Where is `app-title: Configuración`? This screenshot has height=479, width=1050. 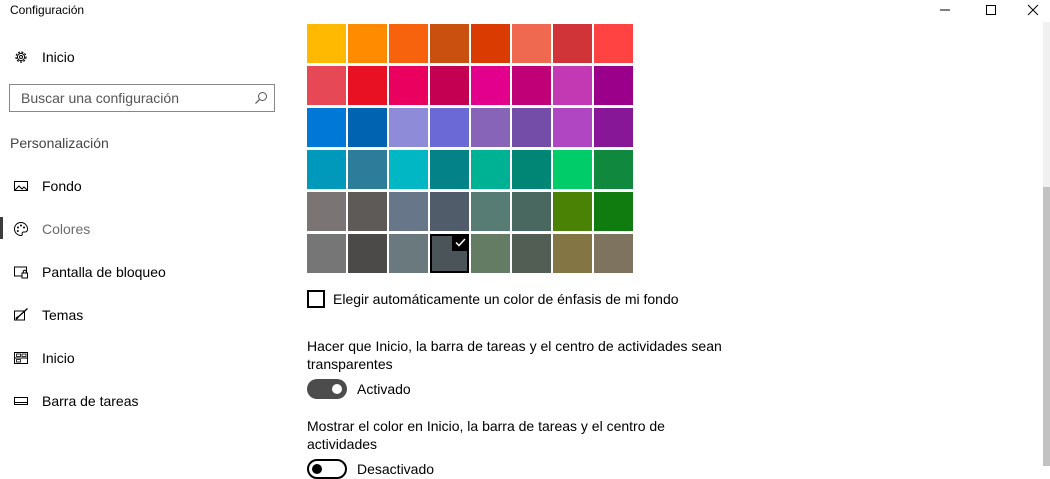
app-title: Configuración is located at coordinates (47, 10).